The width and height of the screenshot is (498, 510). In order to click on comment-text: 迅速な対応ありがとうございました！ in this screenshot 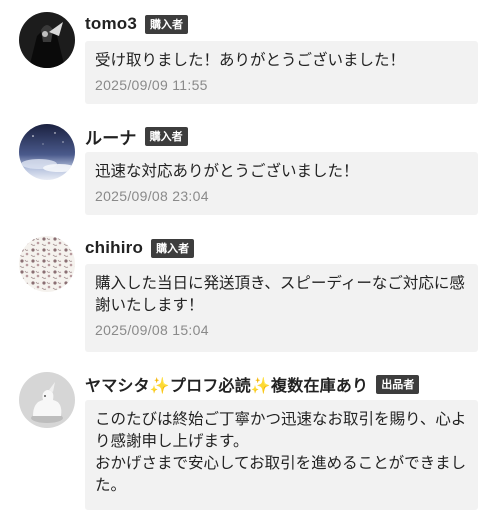, I will do `click(227, 171)`.